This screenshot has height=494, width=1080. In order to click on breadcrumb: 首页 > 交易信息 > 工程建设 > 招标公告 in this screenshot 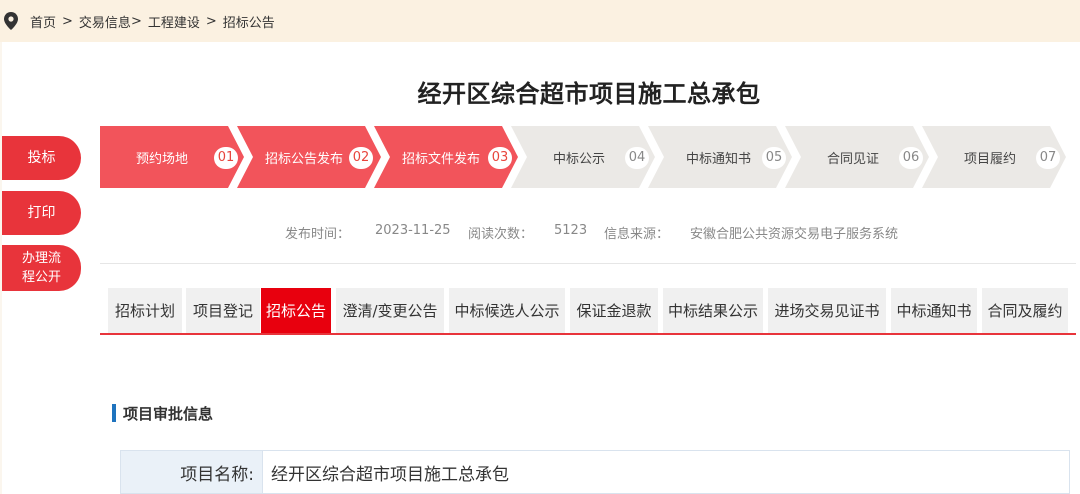, I will do `click(540, 21)`.